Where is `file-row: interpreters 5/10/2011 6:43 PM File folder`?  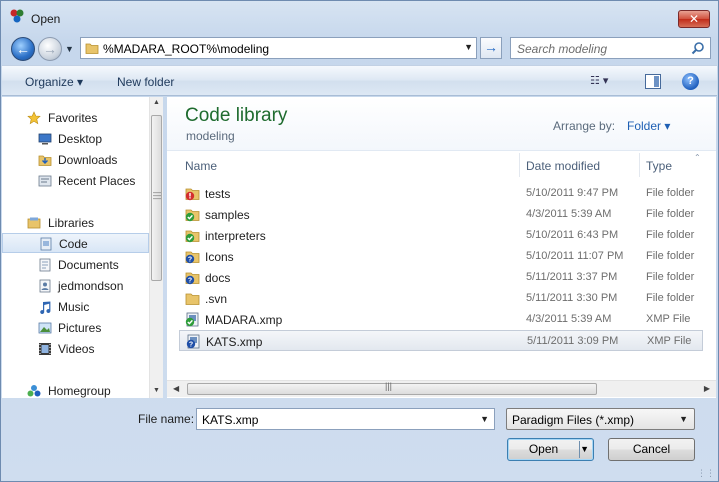 file-row: interpreters 5/10/2011 6:43 PM File folder is located at coordinates (441, 235).